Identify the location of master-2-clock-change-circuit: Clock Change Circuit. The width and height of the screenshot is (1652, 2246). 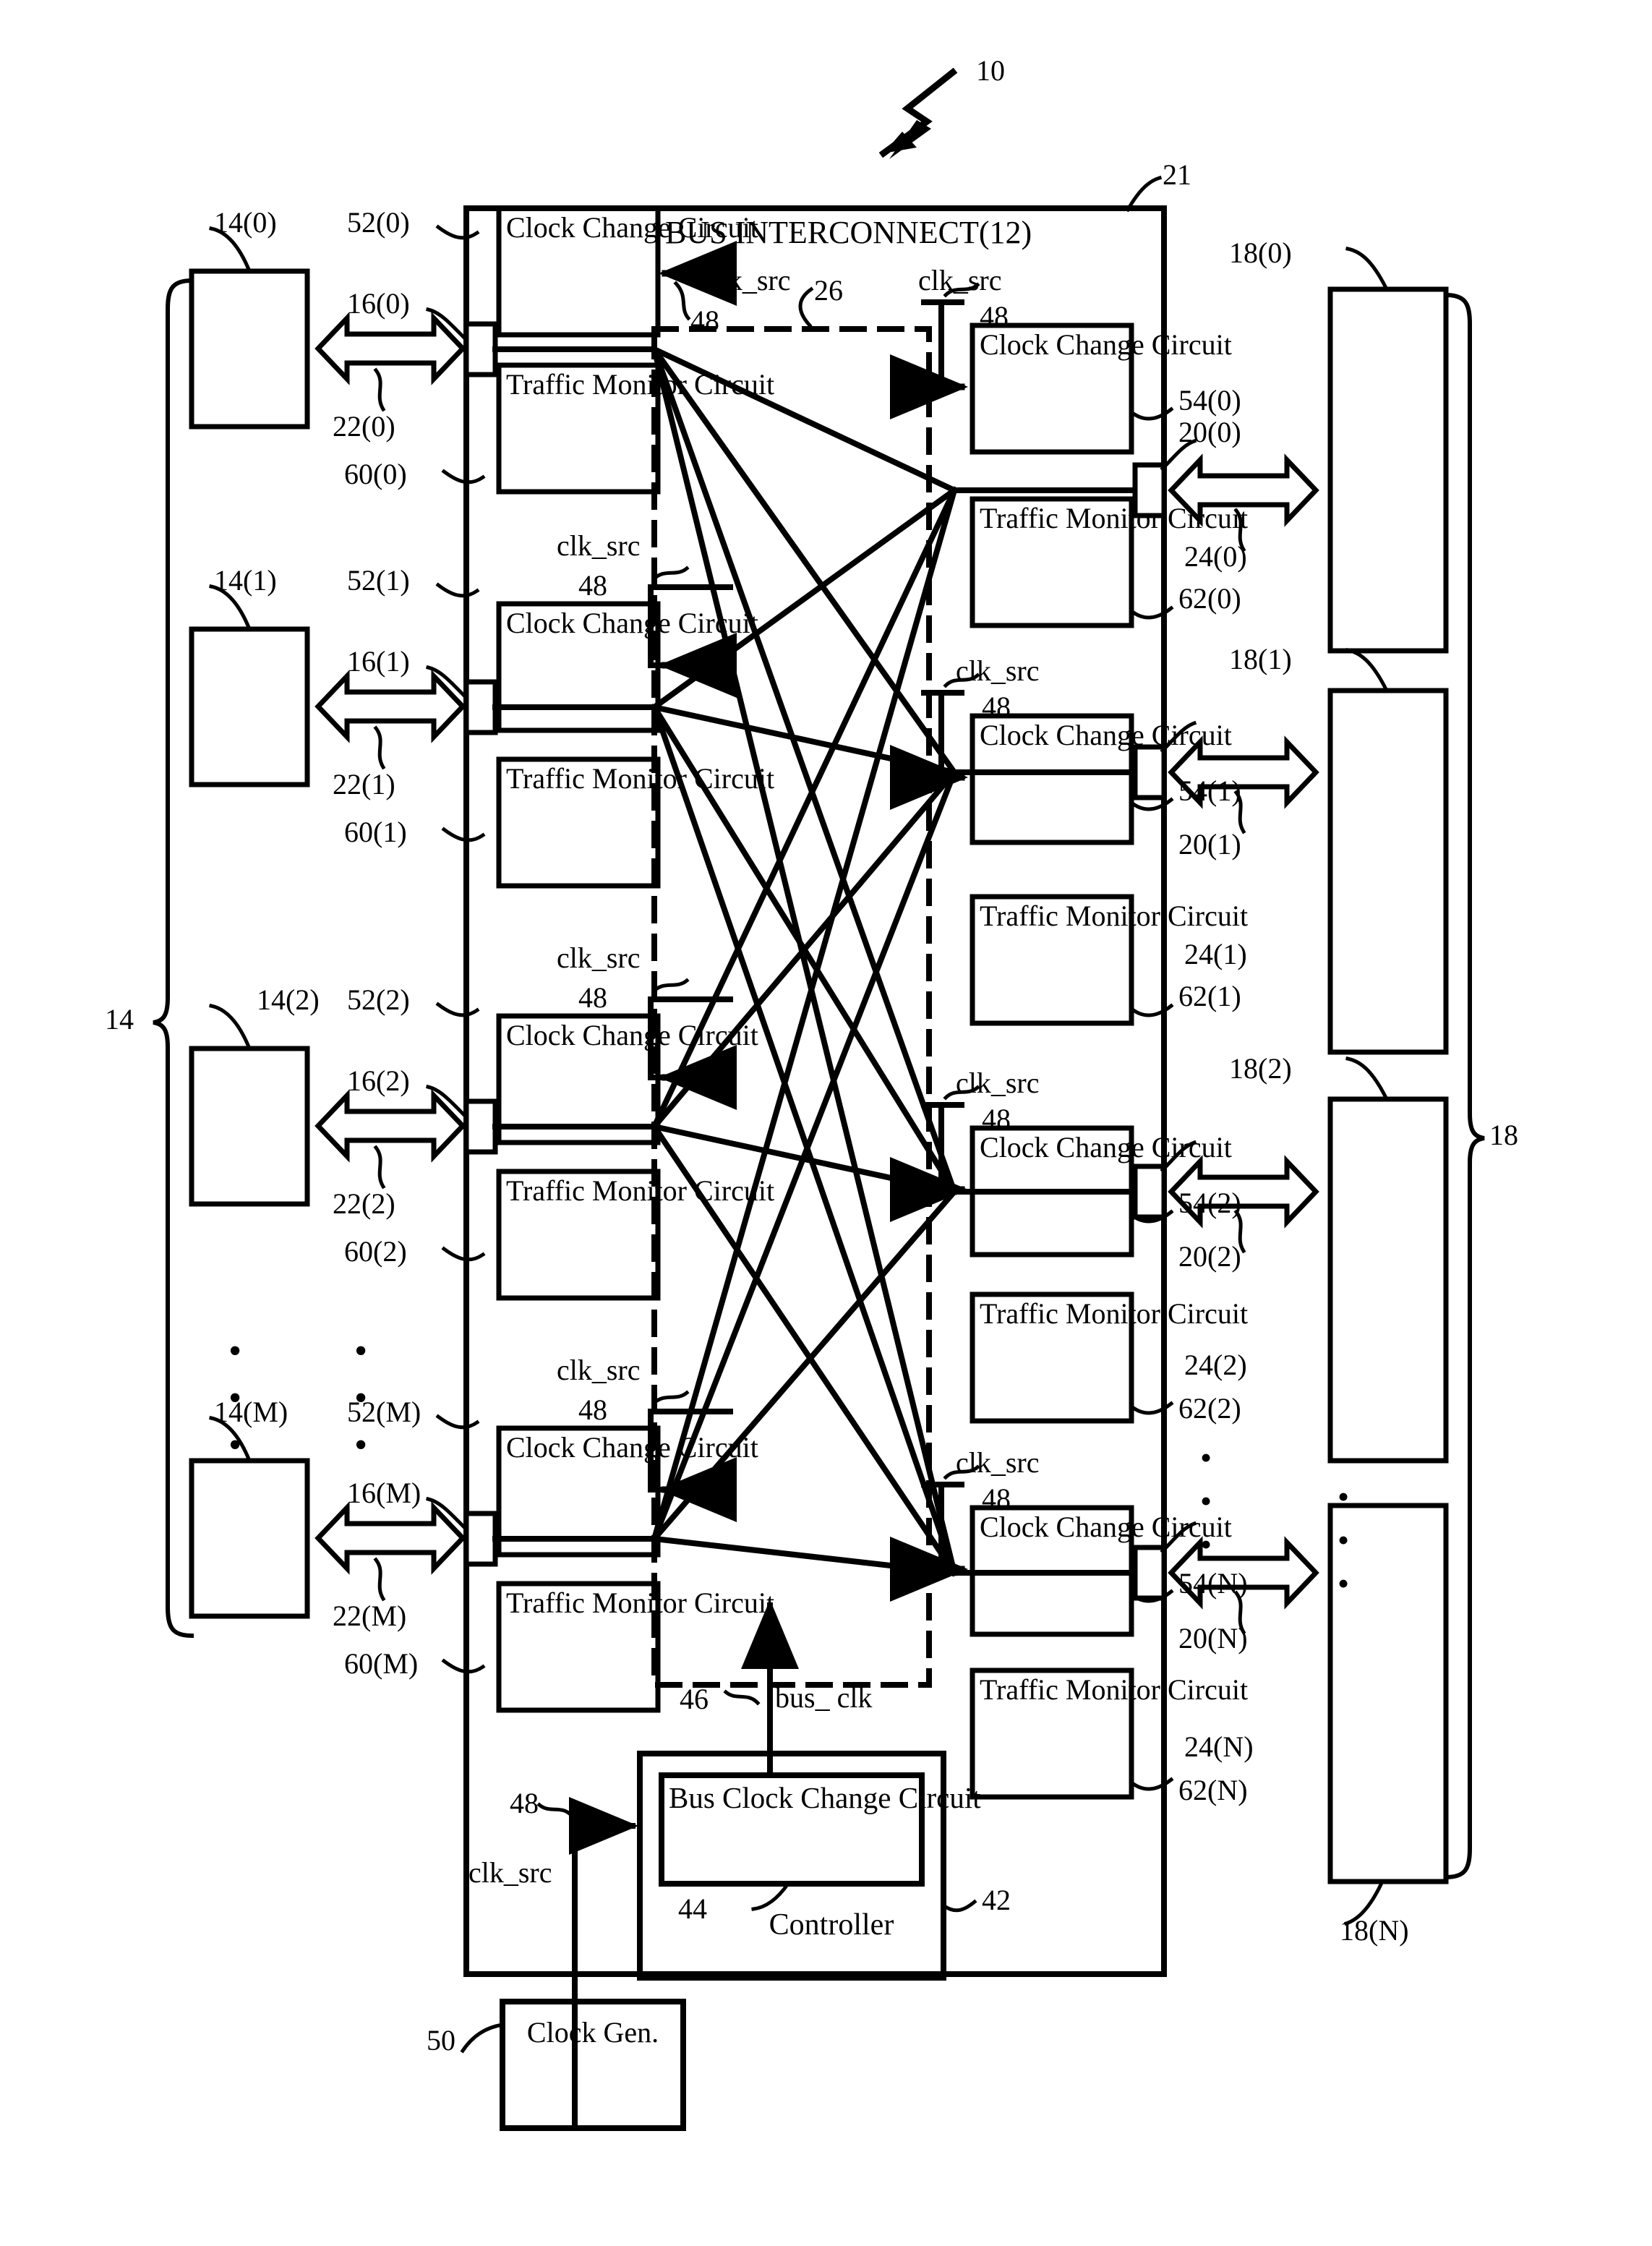
(632, 1035).